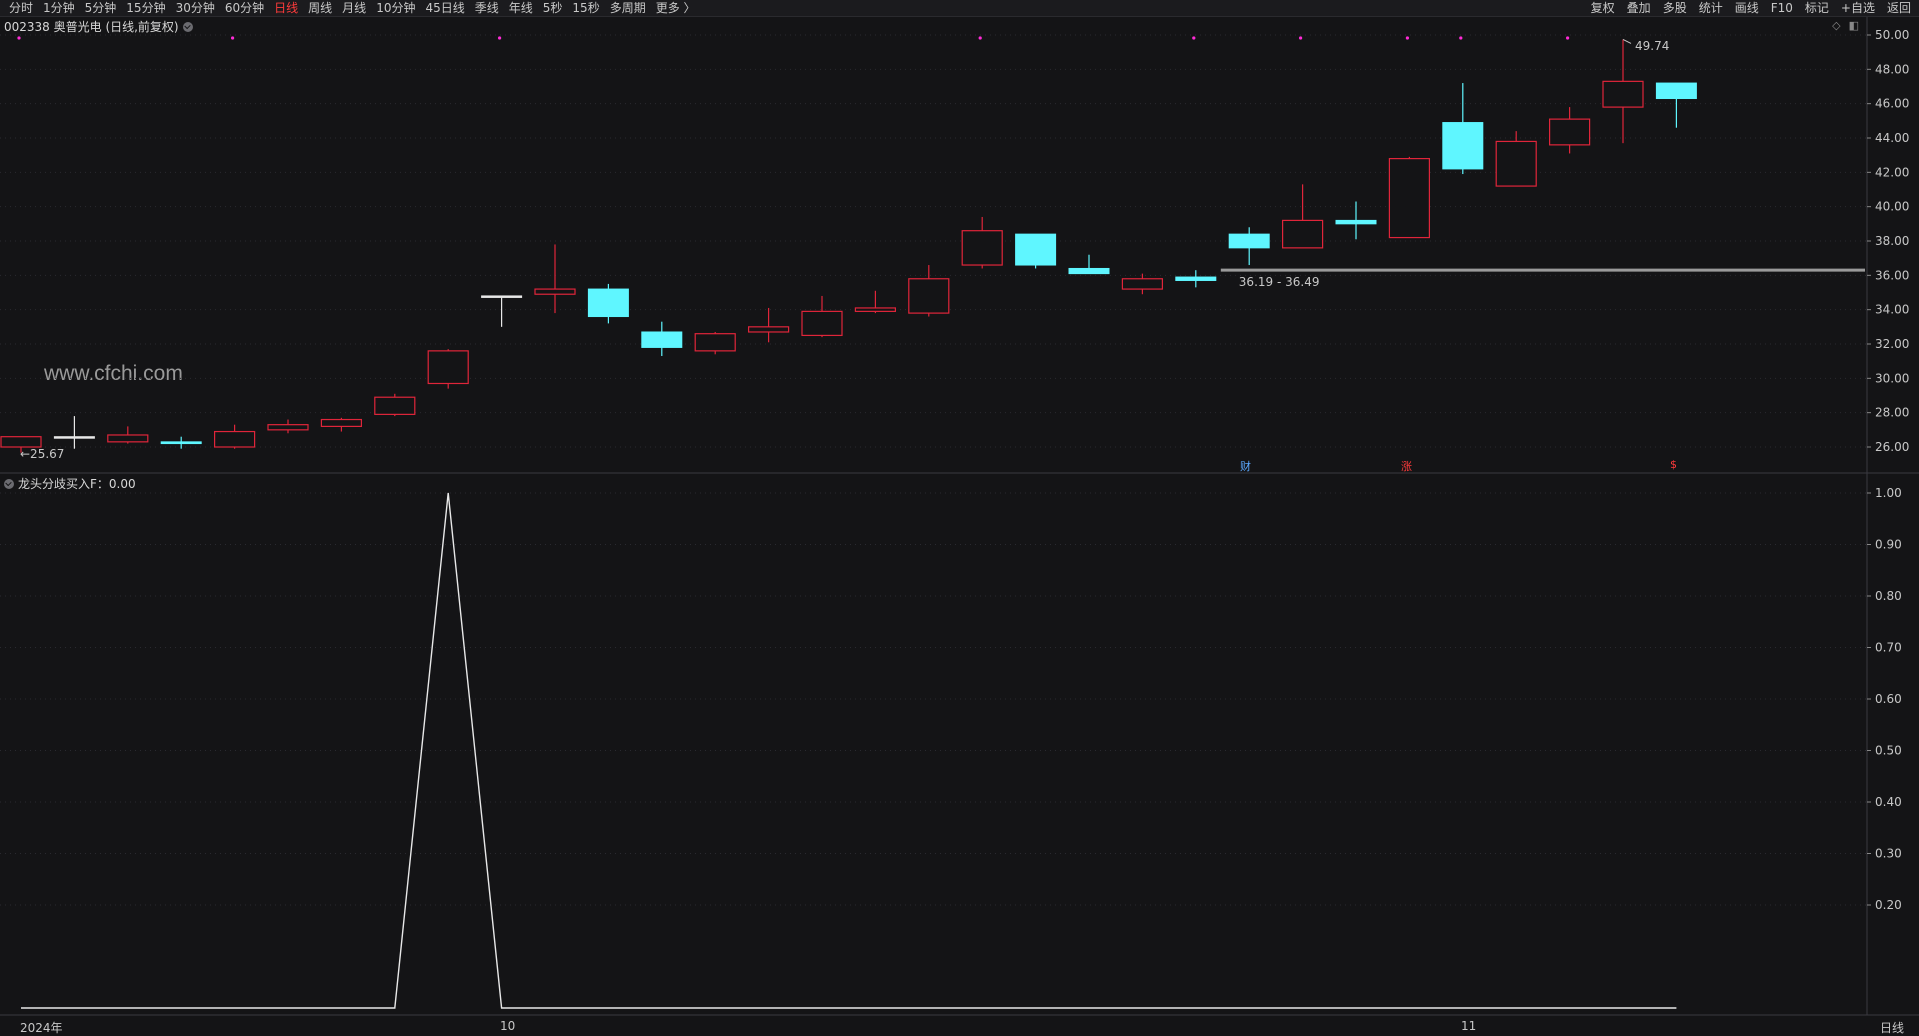 The image size is (1919, 1036). Describe the element at coordinates (1892, 413) in the screenshot. I see `main-y-tick-label: 28.00` at that location.